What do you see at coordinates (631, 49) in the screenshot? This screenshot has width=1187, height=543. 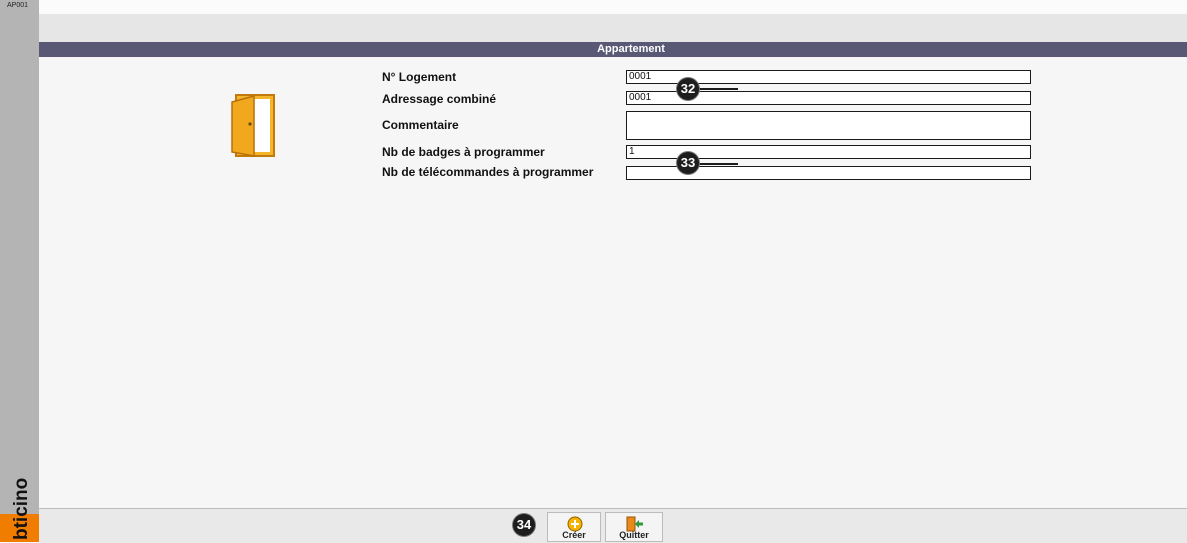 I see `window-title: Appartement` at bounding box center [631, 49].